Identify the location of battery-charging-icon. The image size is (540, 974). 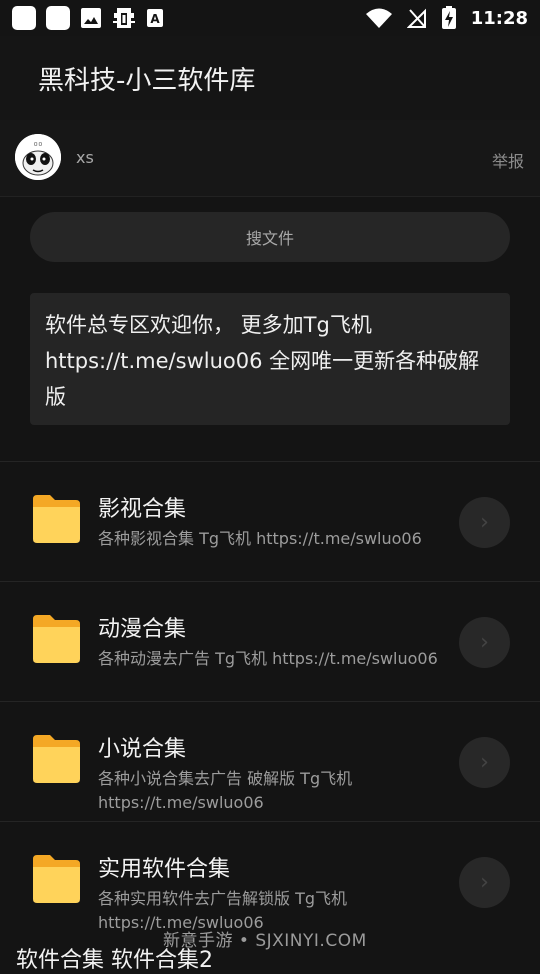
(448, 17).